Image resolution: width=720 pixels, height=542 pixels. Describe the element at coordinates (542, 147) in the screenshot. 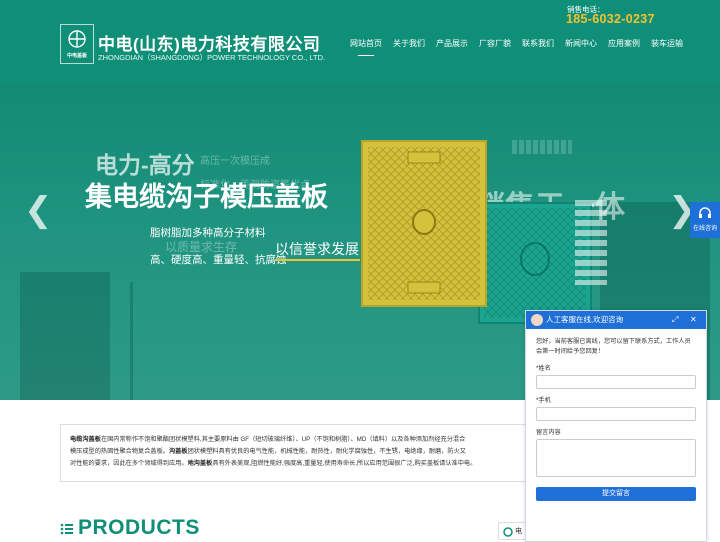

I see `decorative-grid` at that location.